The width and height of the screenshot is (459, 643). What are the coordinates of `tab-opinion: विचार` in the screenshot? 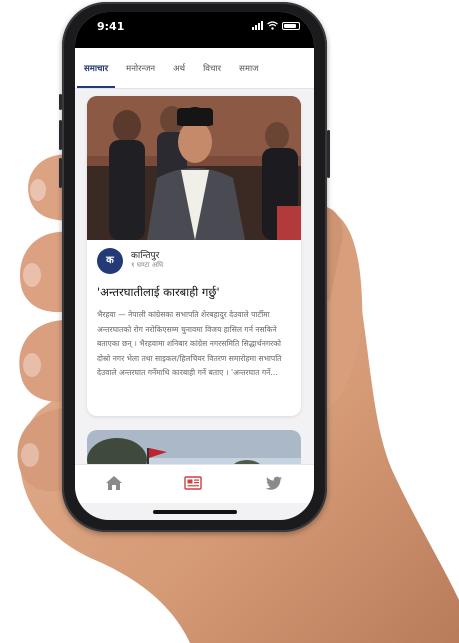 It's located at (212, 68).